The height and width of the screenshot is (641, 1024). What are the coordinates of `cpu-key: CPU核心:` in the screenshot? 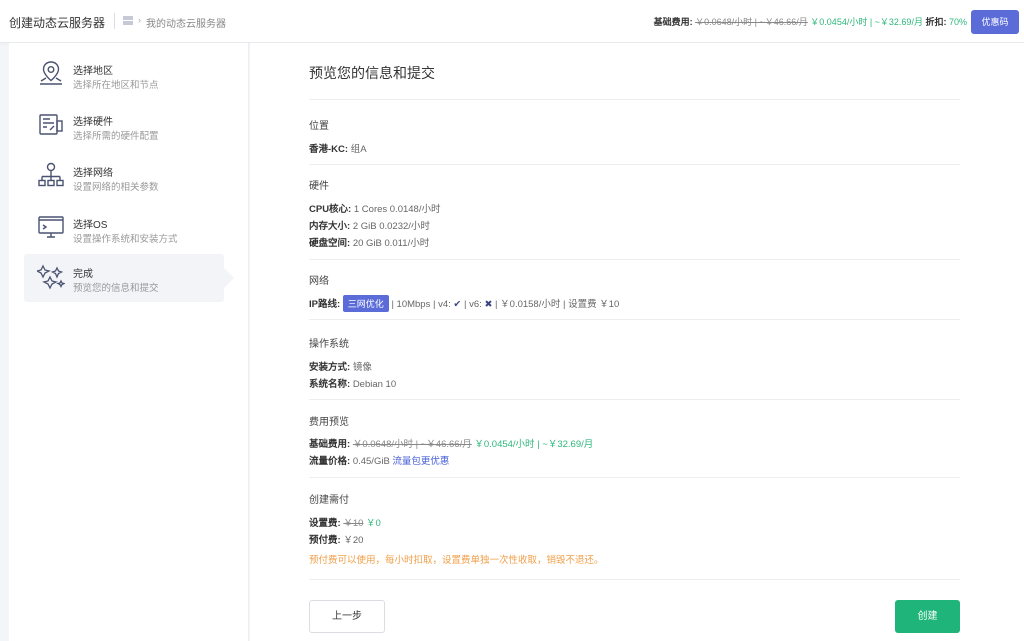 It's located at (330, 209).